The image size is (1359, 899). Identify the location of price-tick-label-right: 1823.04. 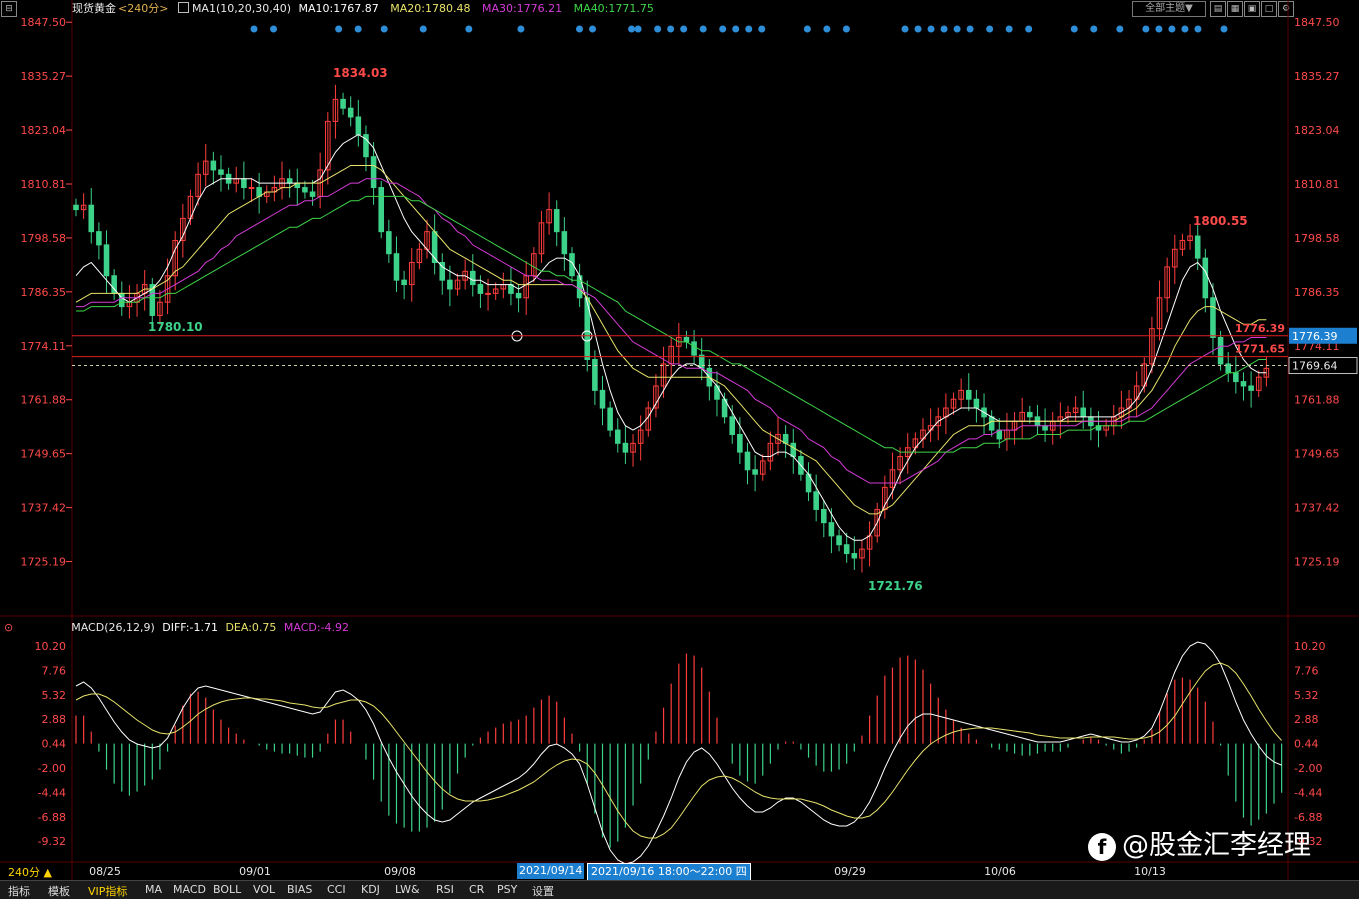
(1317, 130).